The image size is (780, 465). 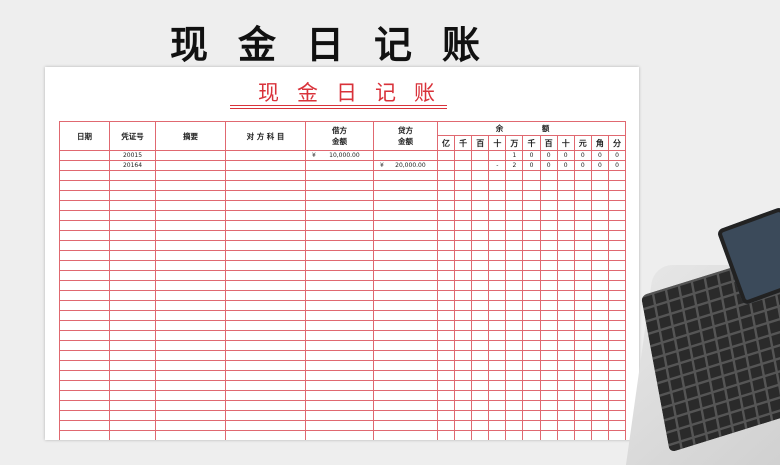 I want to click on header-date: 日期, so click(x=84, y=136).